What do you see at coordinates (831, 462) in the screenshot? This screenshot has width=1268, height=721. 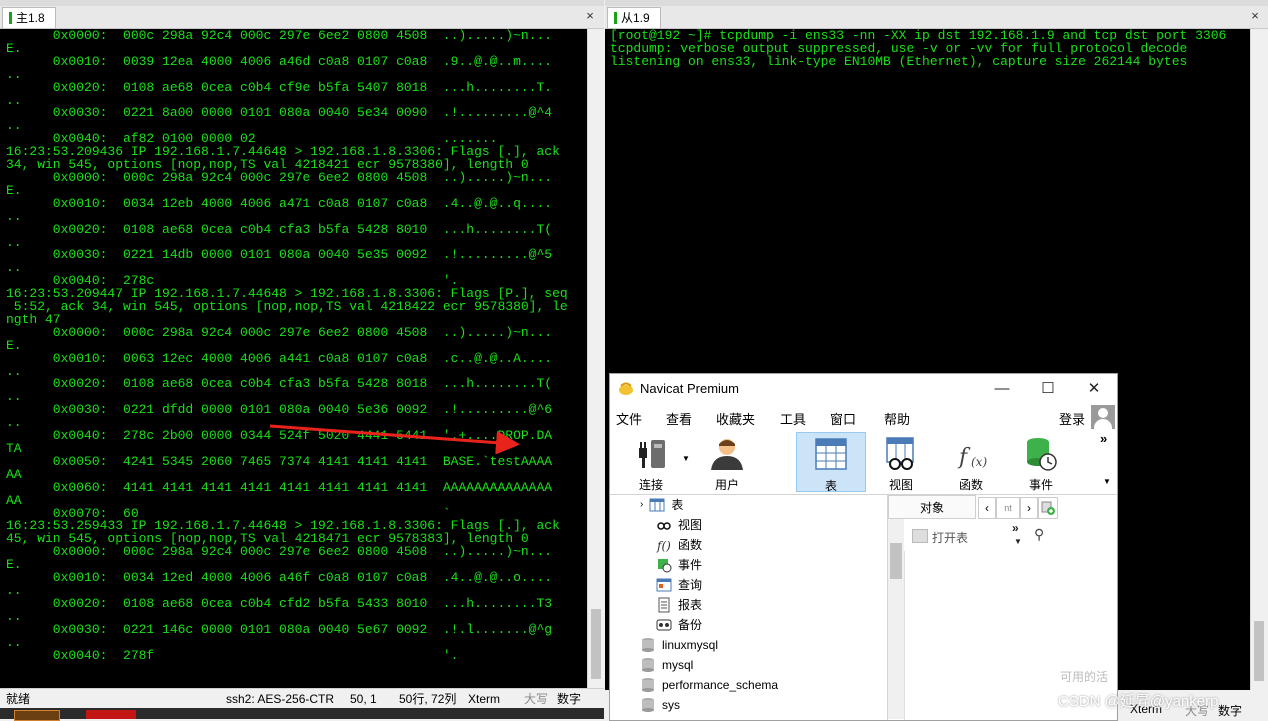 I see `toolbar-table-button: 表` at bounding box center [831, 462].